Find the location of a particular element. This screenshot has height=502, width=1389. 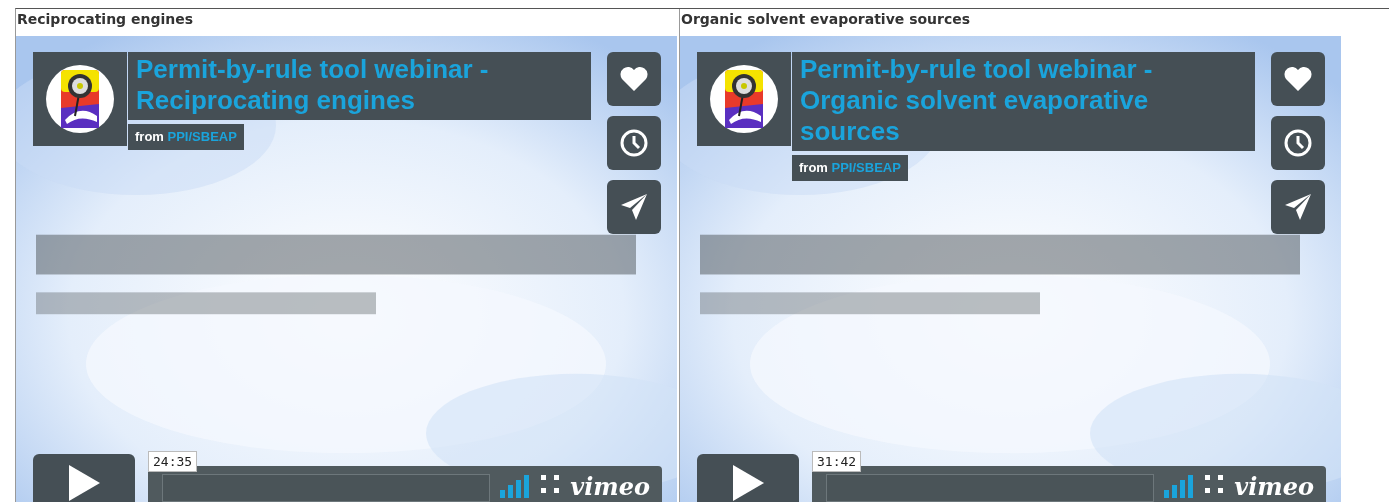

video-heading: Reciprocating engines is located at coordinates (105, 19).